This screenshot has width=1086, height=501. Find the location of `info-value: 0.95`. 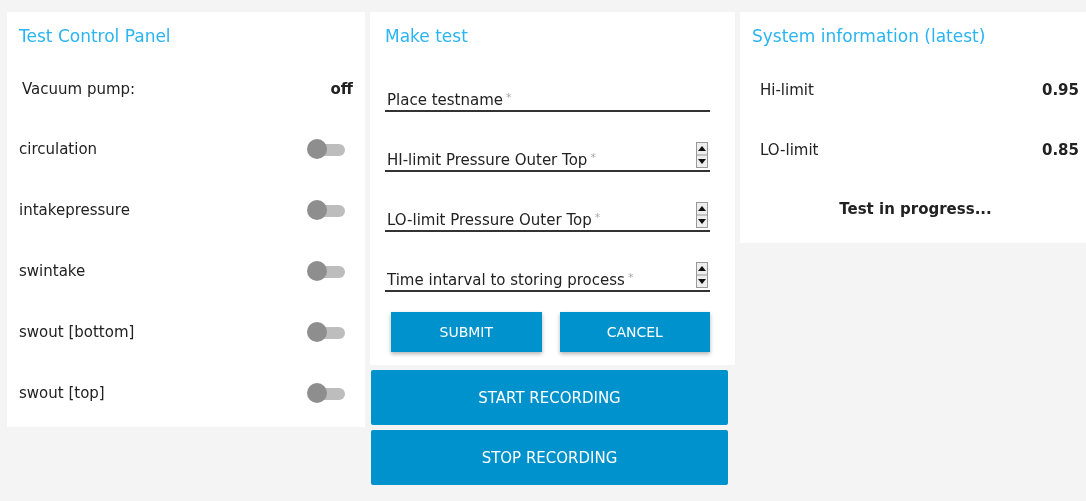

info-value: 0.95 is located at coordinates (1060, 90).